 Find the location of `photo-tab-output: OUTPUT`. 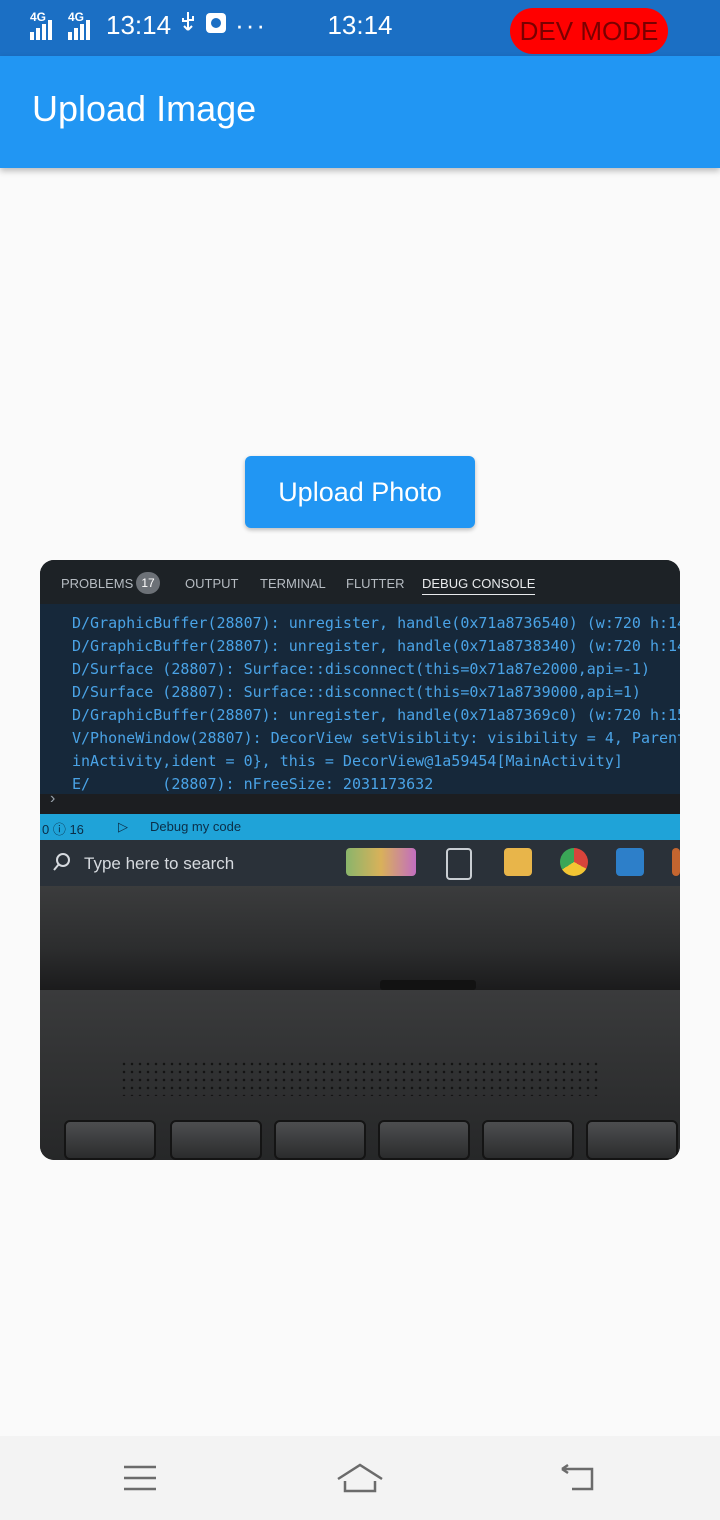

photo-tab-output: OUTPUT is located at coordinates (212, 583).